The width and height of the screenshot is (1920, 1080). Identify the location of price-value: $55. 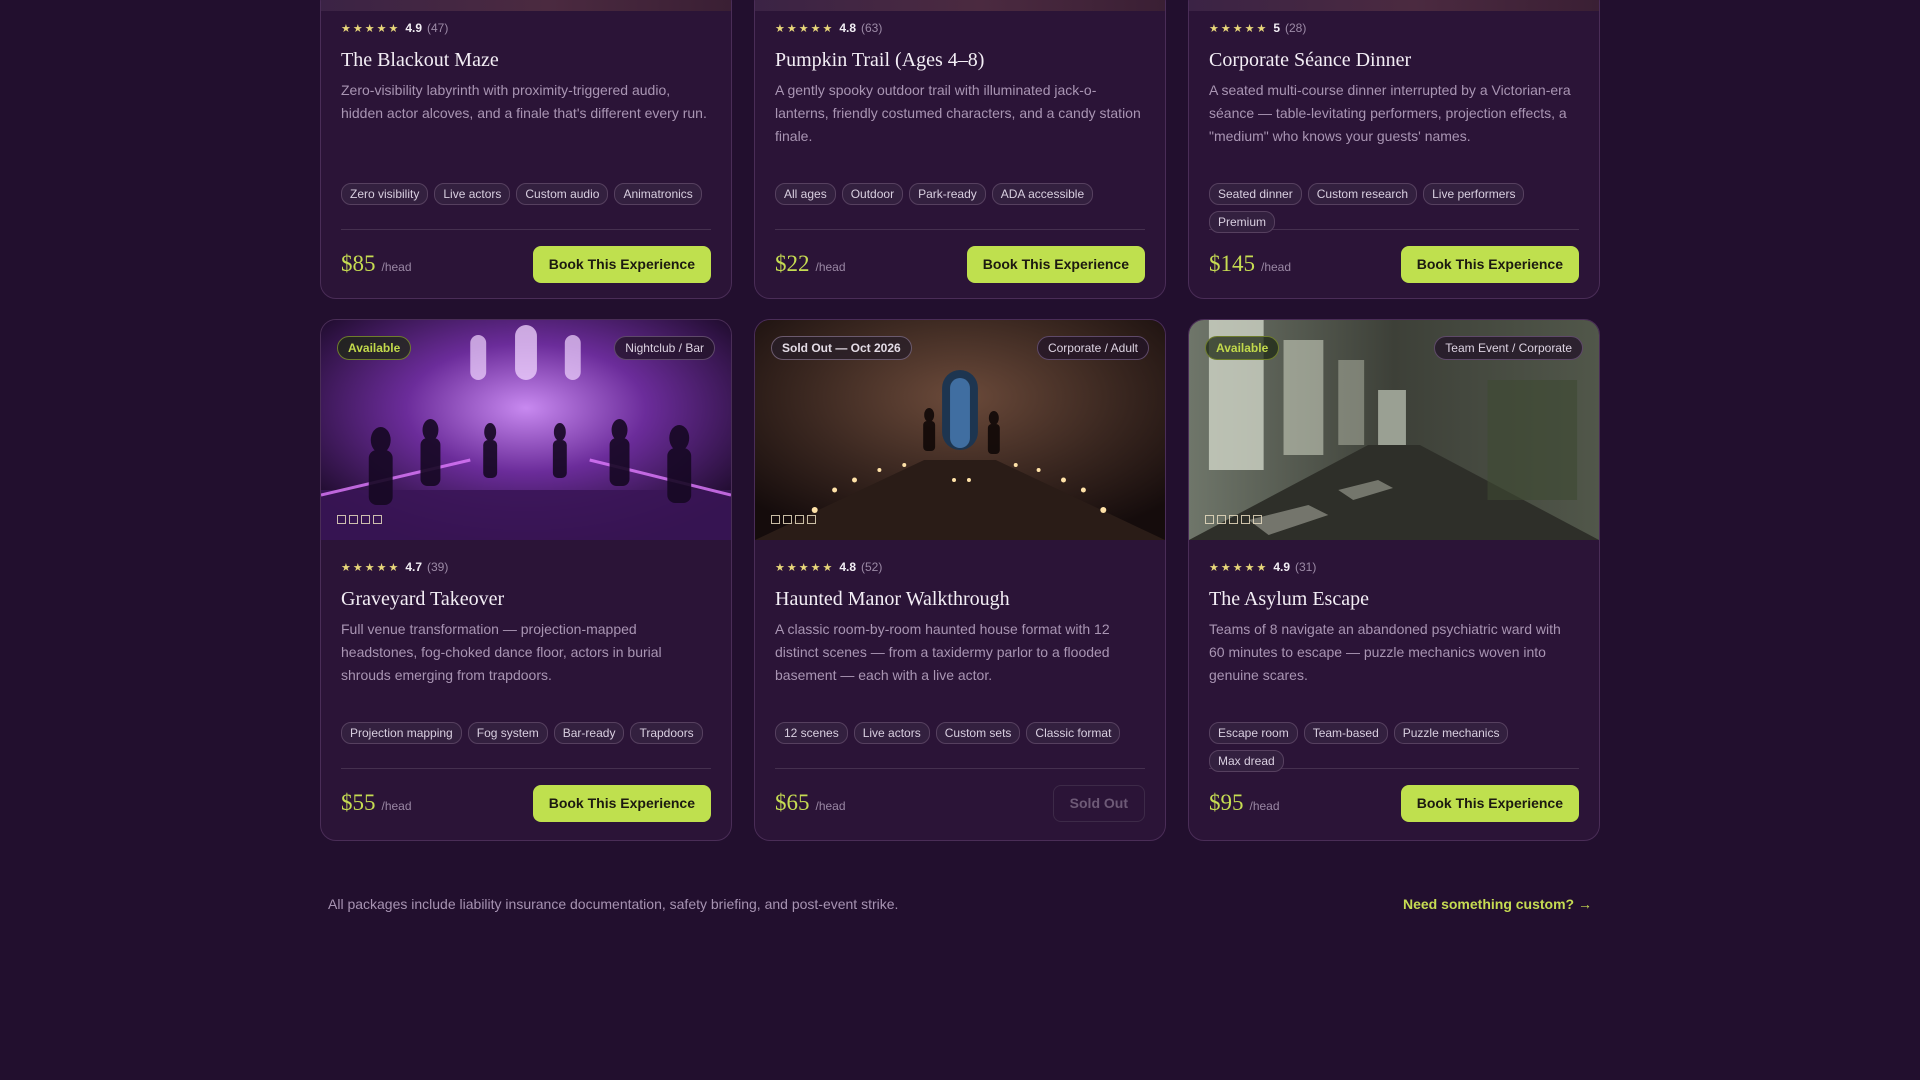
(358, 802).